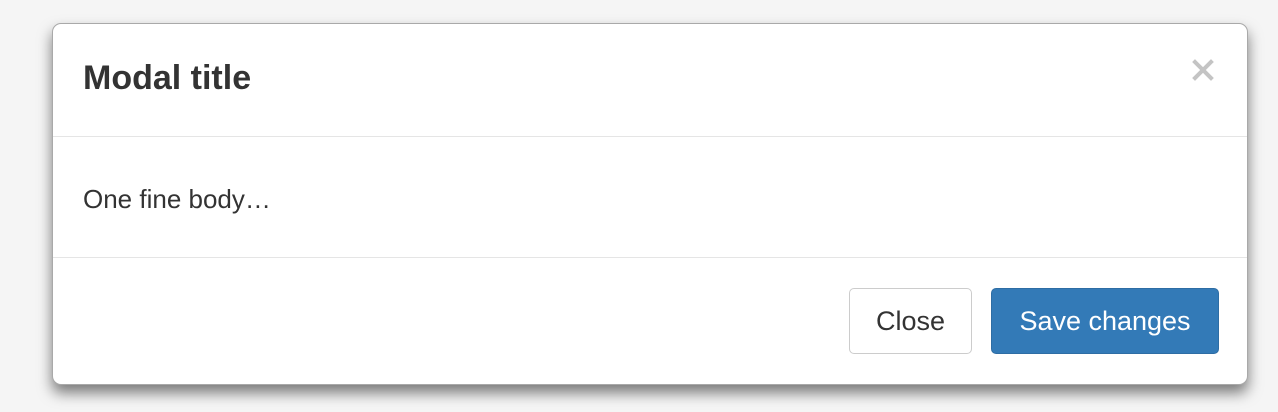 The image size is (1278, 412). What do you see at coordinates (167, 78) in the screenshot?
I see `modal-title: Modal title` at bounding box center [167, 78].